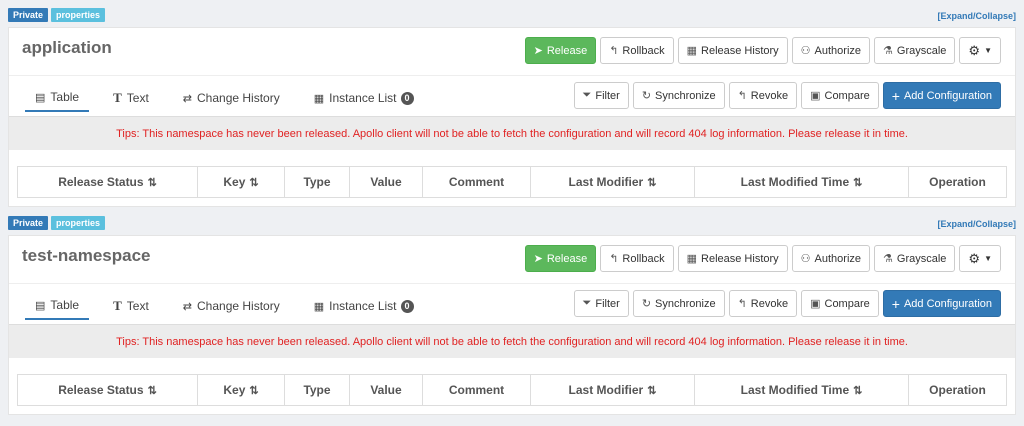 The image size is (1024, 426). Describe the element at coordinates (234, 390) in the screenshot. I see `column-label: Key` at that location.